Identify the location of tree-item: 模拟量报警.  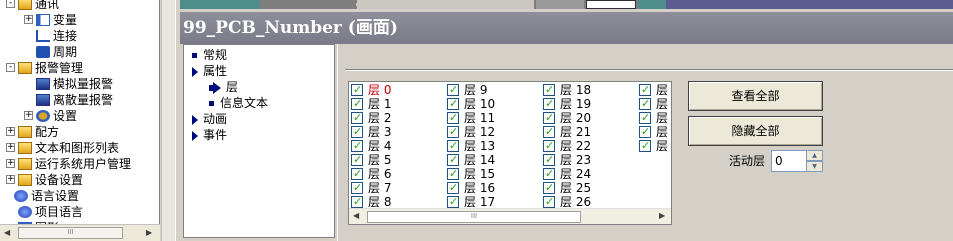
(74, 84).